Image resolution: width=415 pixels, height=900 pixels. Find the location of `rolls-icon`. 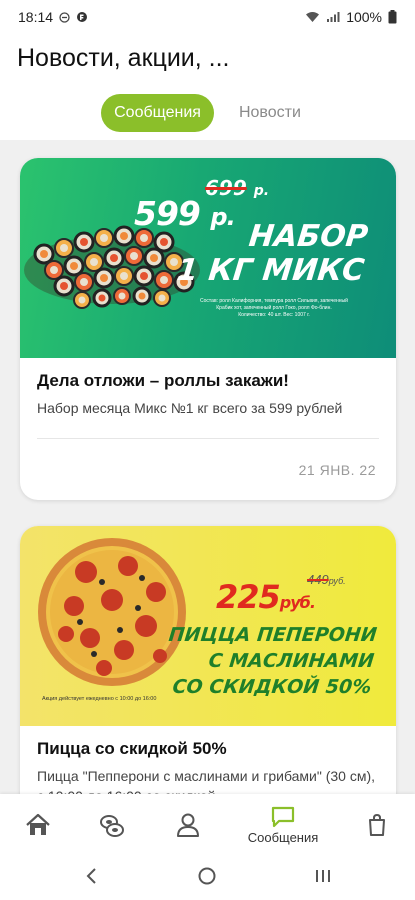

rolls-icon is located at coordinates (112, 826).